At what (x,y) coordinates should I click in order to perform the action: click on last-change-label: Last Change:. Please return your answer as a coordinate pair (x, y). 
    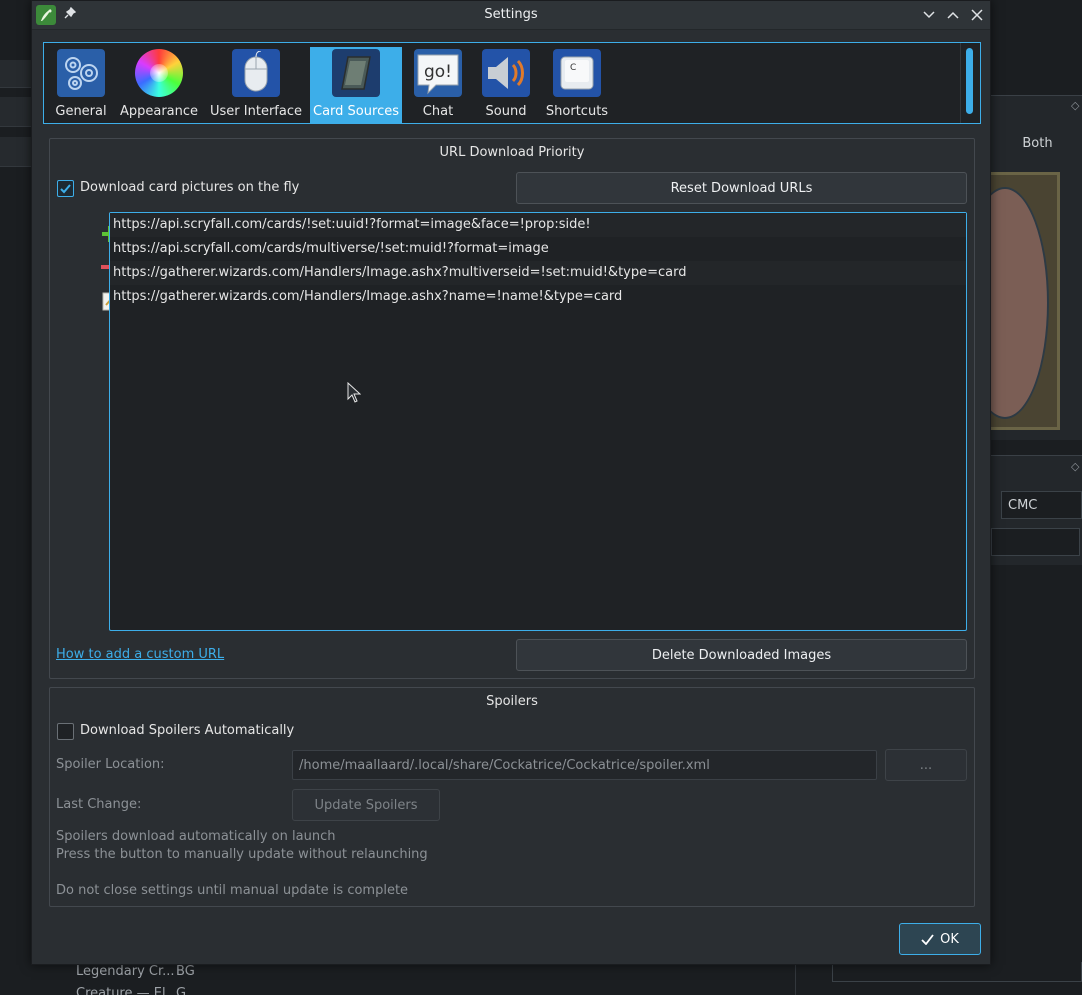
    Looking at the image, I should click on (99, 804).